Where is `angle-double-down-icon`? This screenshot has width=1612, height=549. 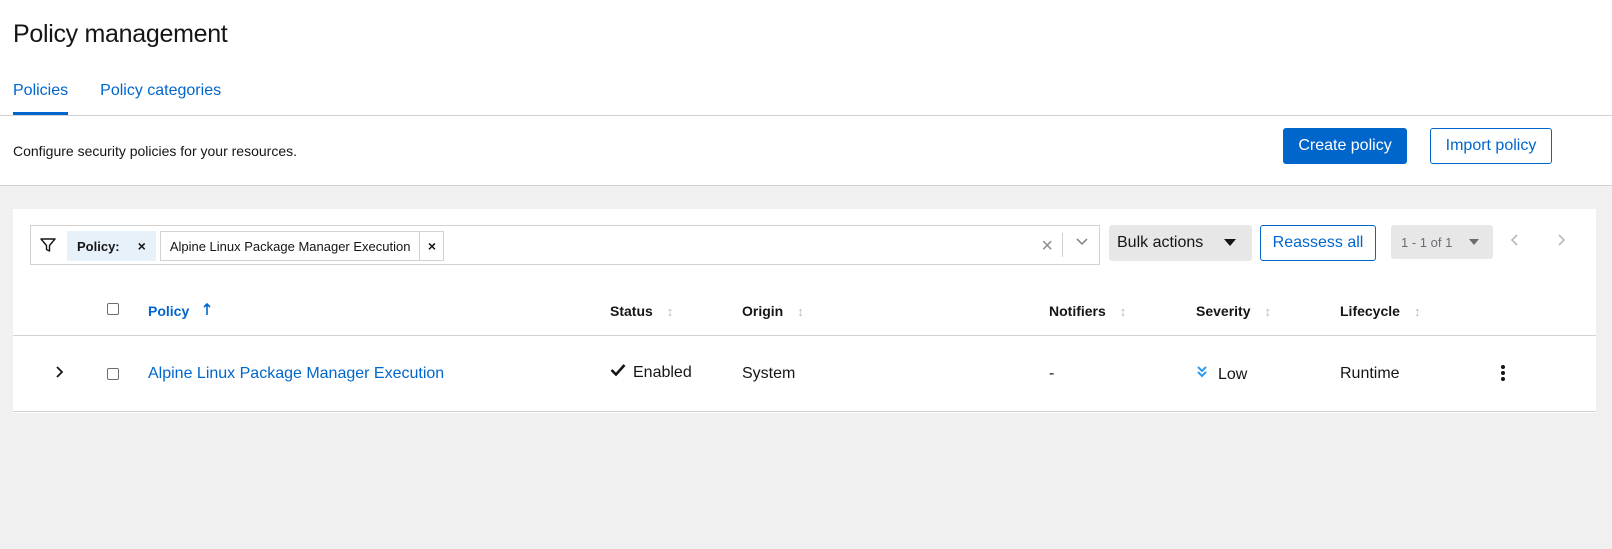 angle-double-down-icon is located at coordinates (1202, 374).